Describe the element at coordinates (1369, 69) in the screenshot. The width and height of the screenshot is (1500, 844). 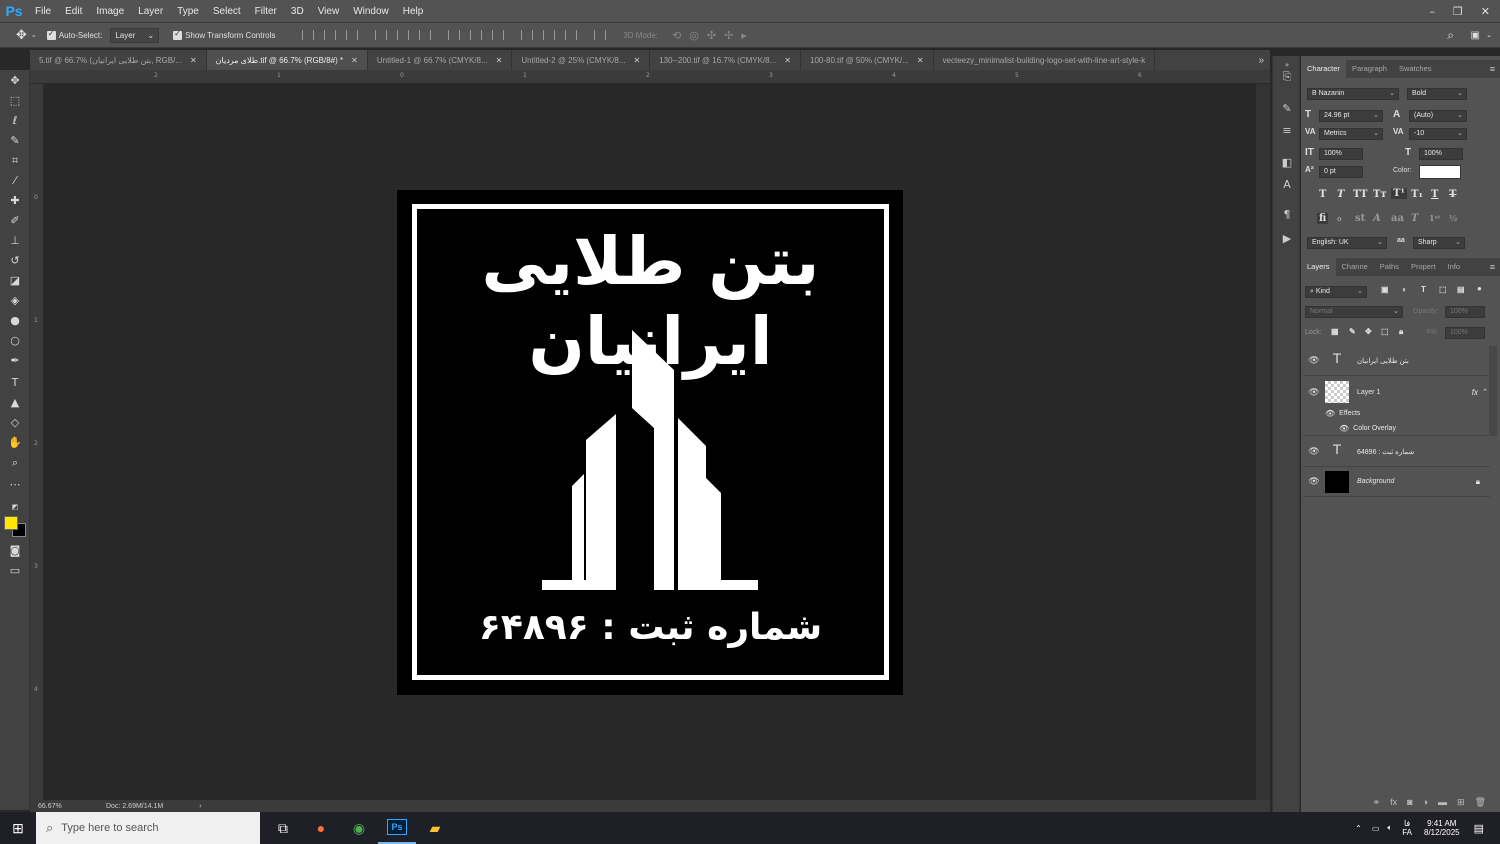
I see `tab-paragraph: Paragraph` at that location.